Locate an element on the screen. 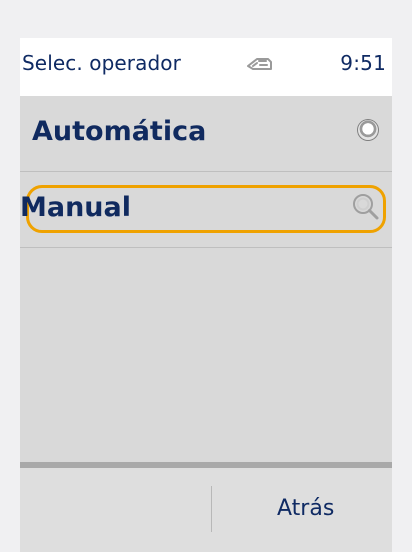 This screenshot has width=412, height=552. softkey-bar: Atrás is located at coordinates (206, 510).